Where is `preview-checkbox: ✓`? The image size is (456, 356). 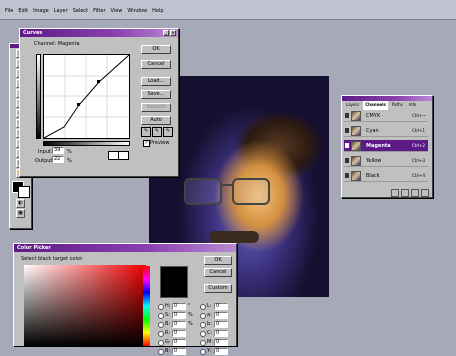 preview-checkbox: ✓ is located at coordinates (146, 143).